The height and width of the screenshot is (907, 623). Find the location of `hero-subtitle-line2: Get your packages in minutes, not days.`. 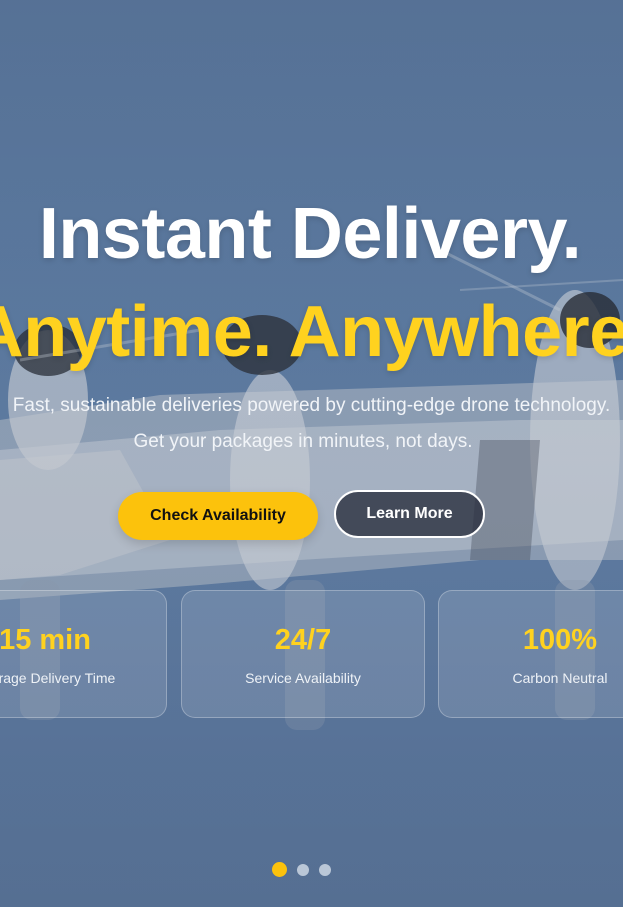

hero-subtitle-line2: Get your packages in minutes, not days. is located at coordinates (303, 441).